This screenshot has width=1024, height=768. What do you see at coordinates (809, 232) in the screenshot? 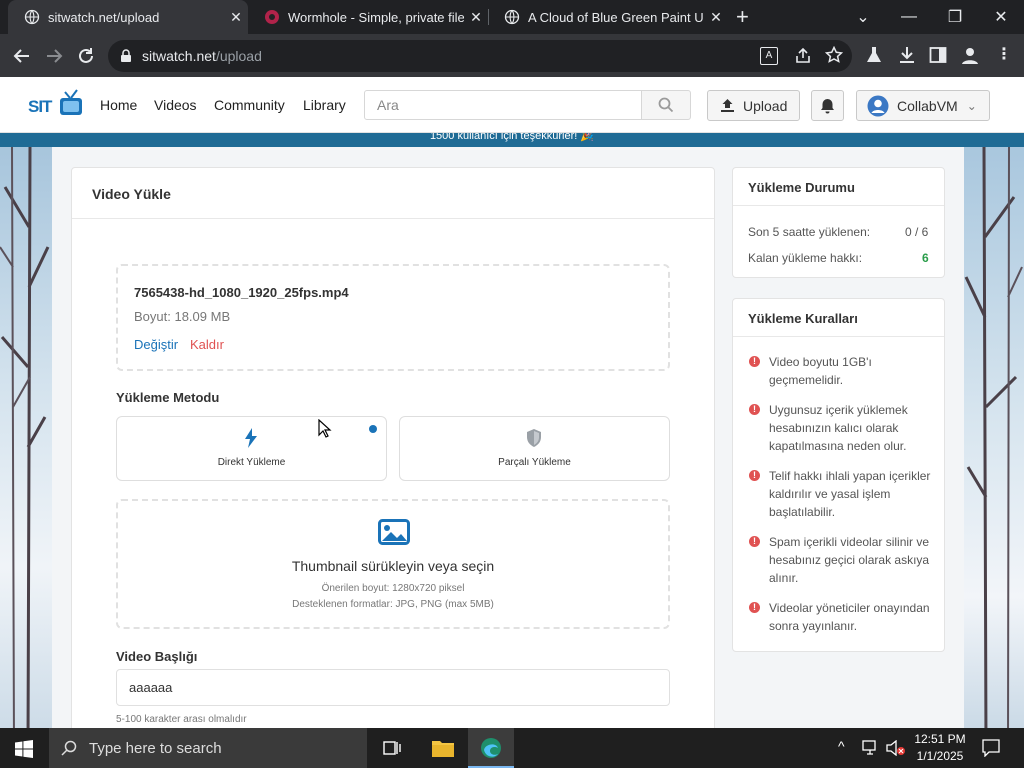
I see `status-label-recent: Son 5 saatte yüklenen:` at bounding box center [809, 232].